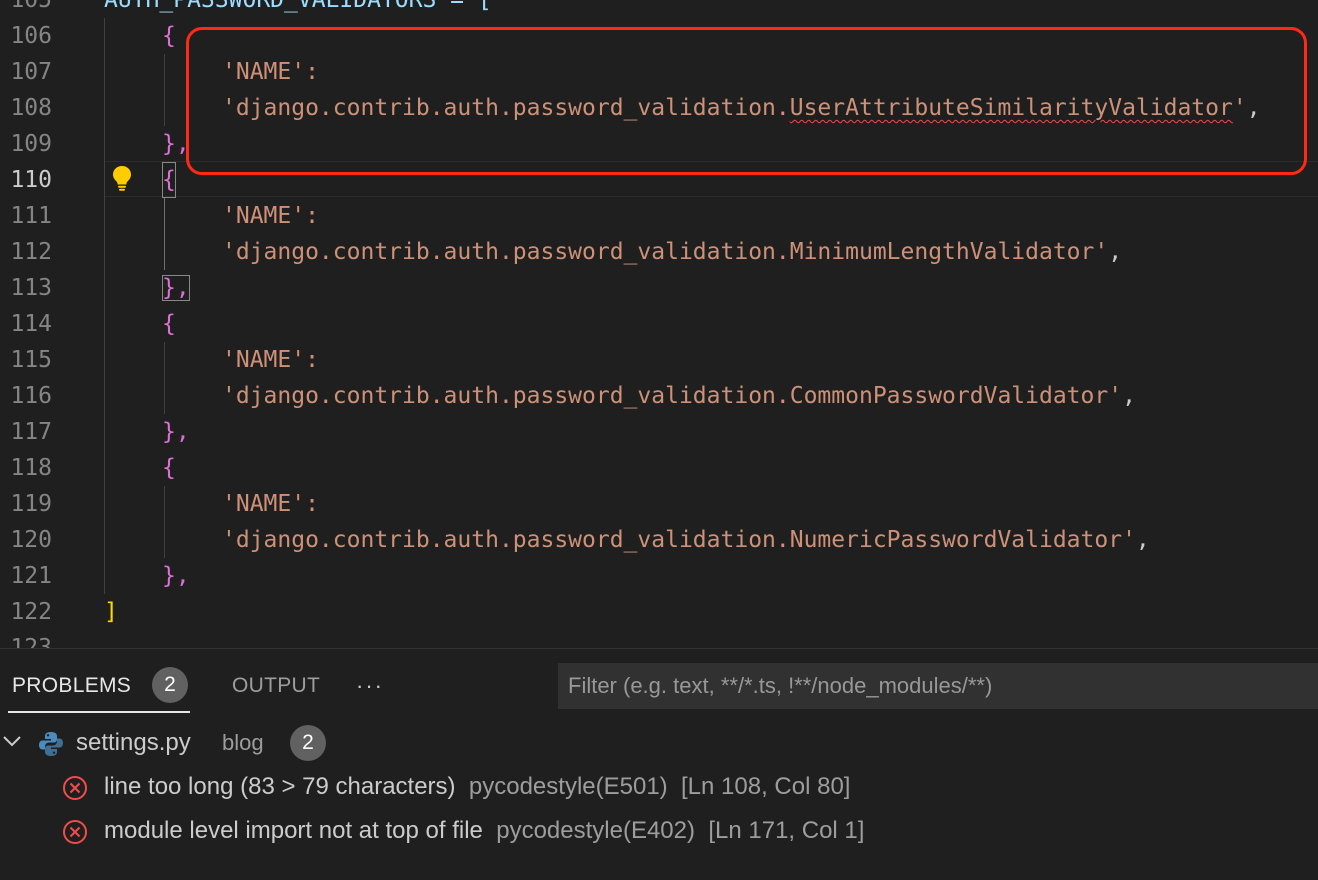 Image resolution: width=1318 pixels, height=880 pixels. I want to click on problem-location: [Ln 171, Col 1], so click(786, 830).